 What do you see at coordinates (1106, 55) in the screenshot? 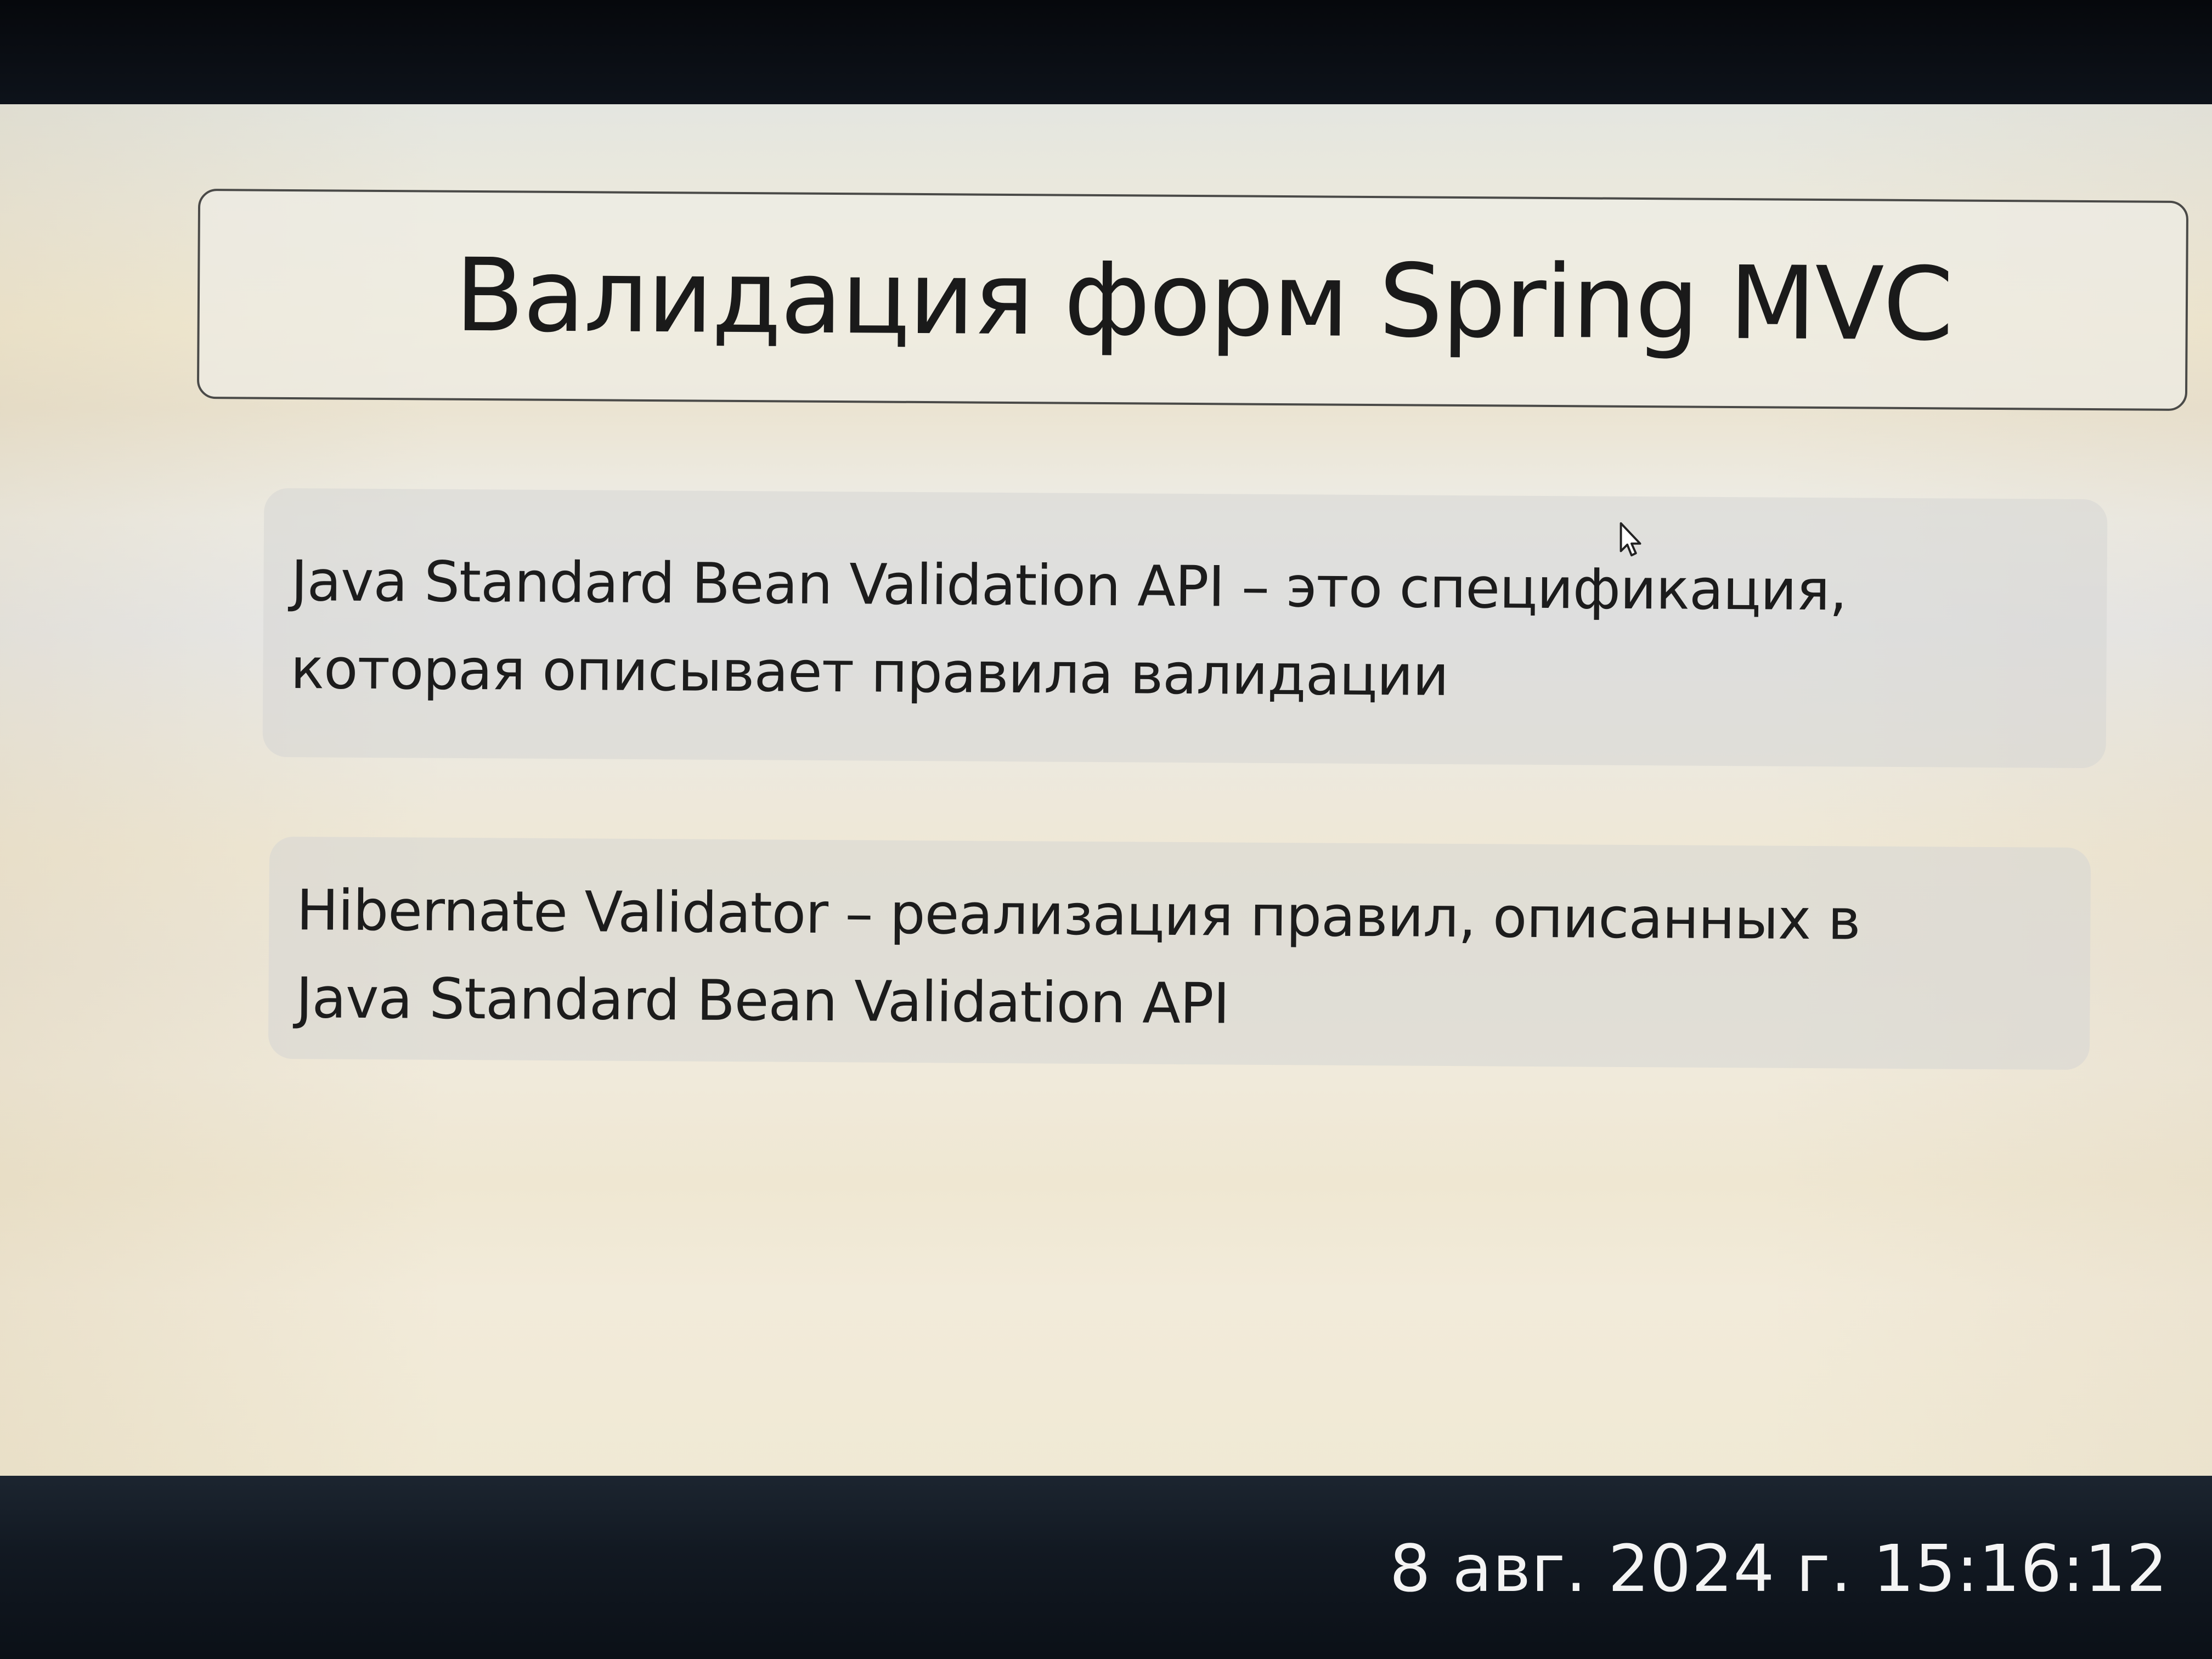
I see `monitor-top-bezel` at bounding box center [1106, 55].